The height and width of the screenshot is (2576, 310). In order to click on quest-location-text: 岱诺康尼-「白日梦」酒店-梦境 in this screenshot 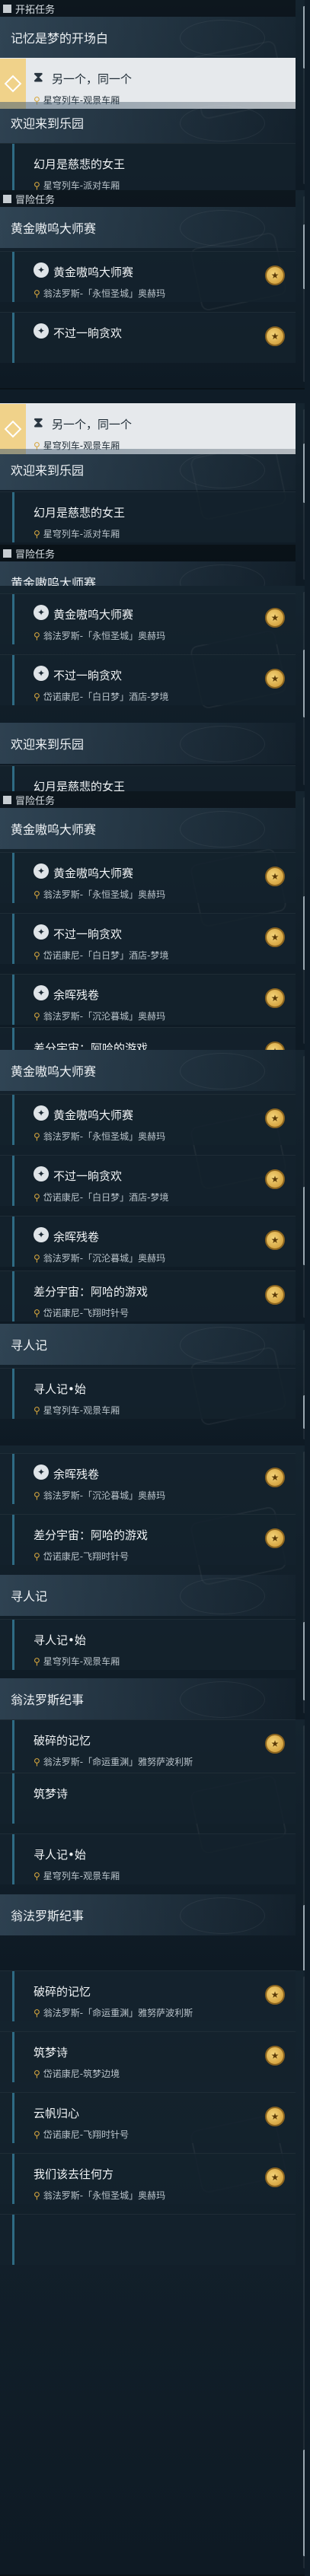, I will do `click(106, 697)`.